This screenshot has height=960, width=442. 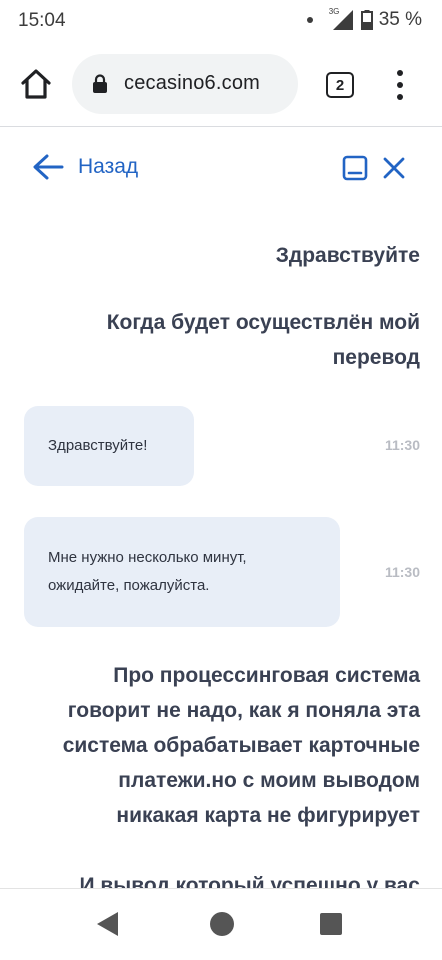 I want to click on minimize-chat-icon, so click(x=355, y=168).